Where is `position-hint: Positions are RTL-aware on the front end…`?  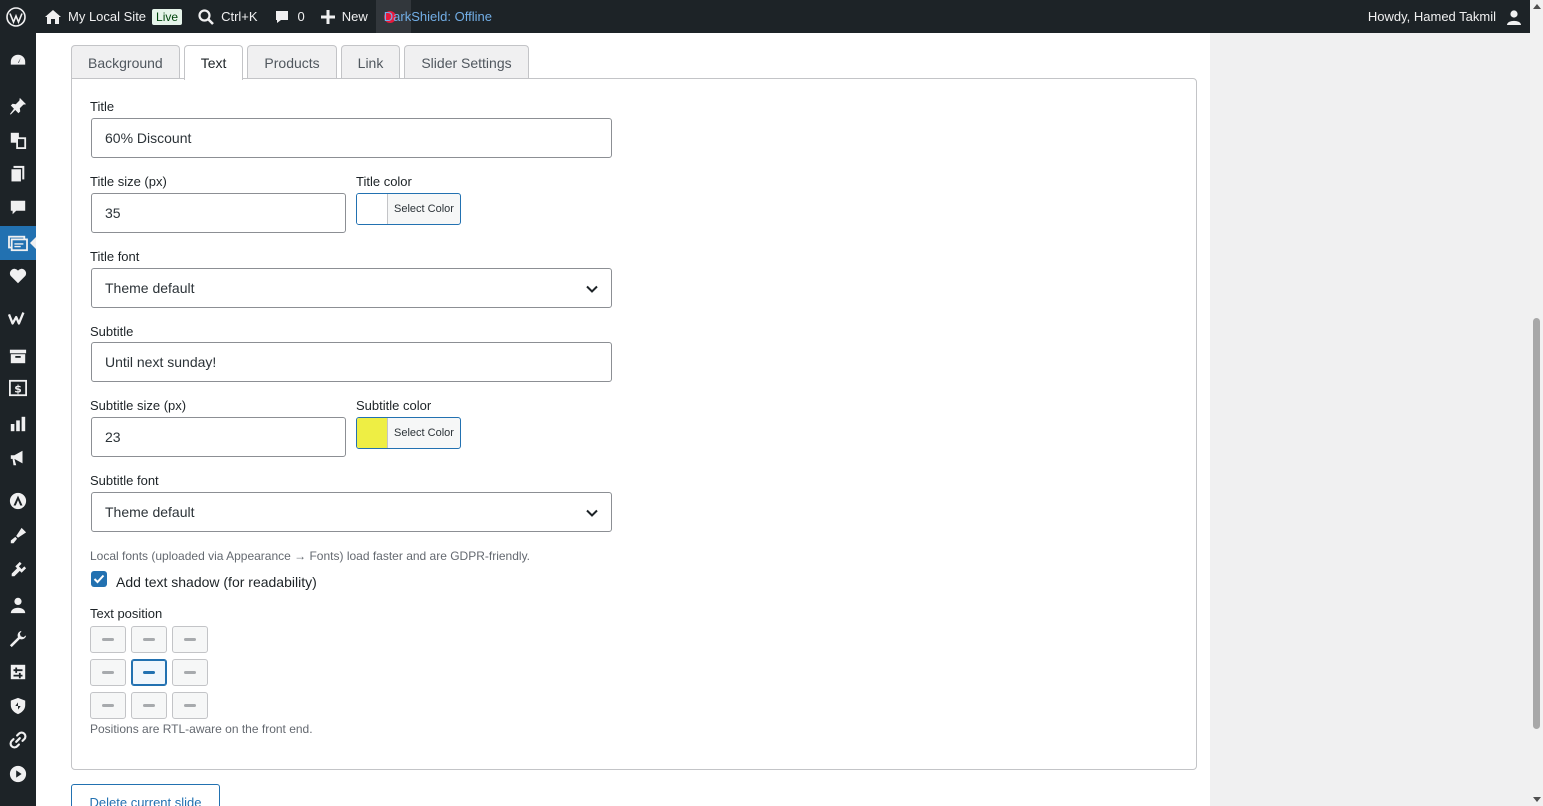
position-hint: Positions are RTL-aware on the front end… is located at coordinates (201, 729).